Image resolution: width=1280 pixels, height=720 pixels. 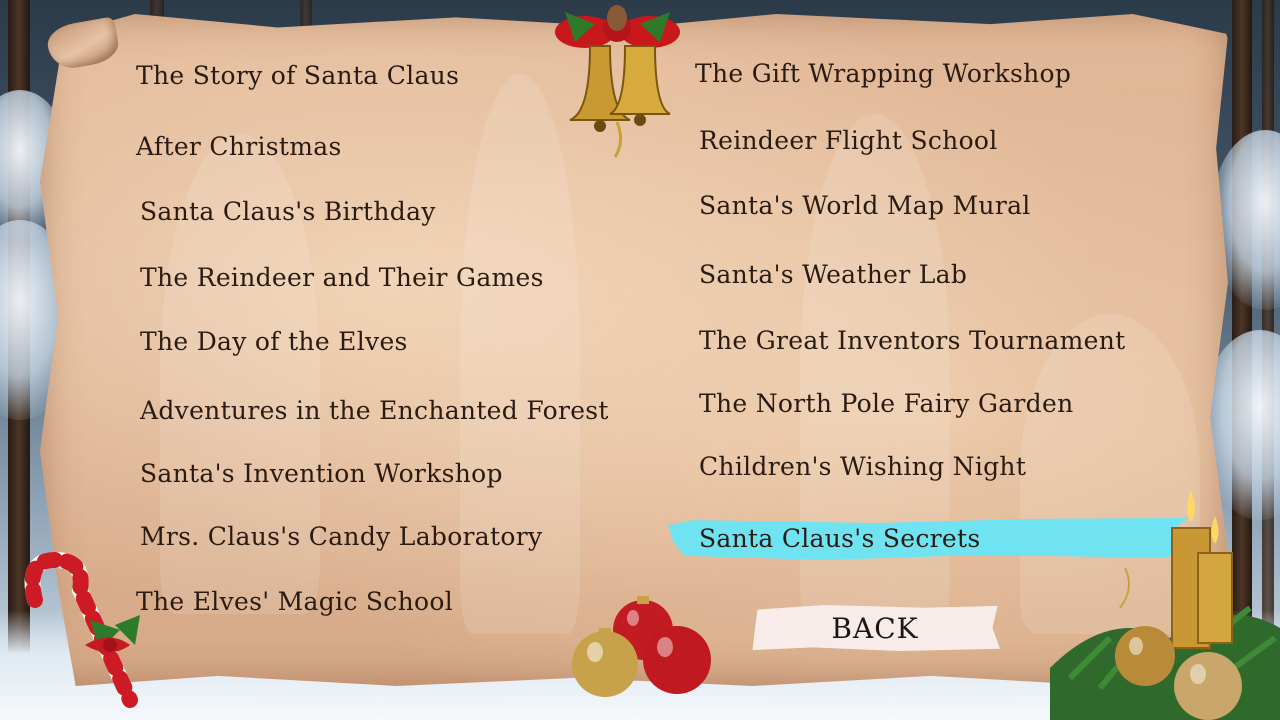 I want to click on back-button: BACK, so click(x=875, y=628).